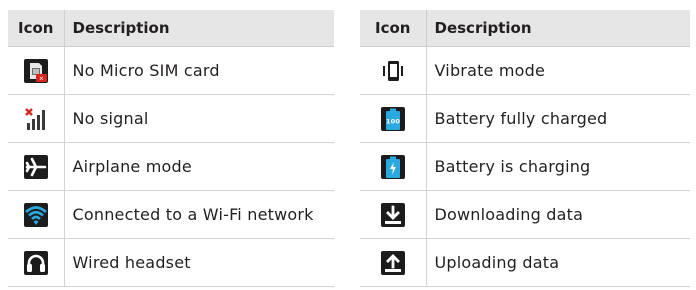 The image size is (696, 290). What do you see at coordinates (558, 118) in the screenshot?
I see `list-item-description: Battery fully charged` at bounding box center [558, 118].